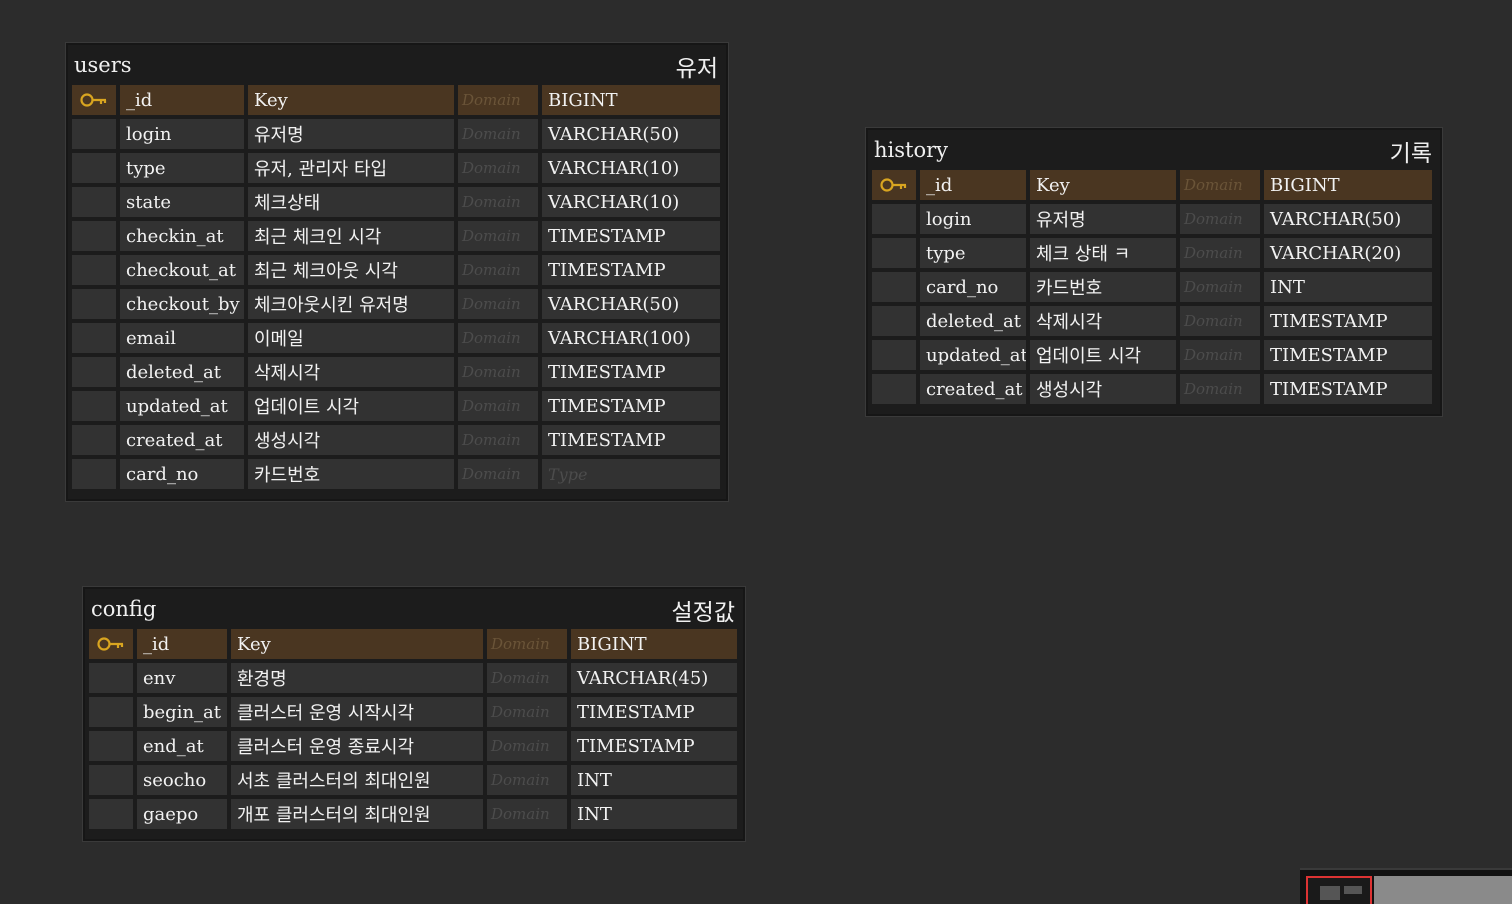 The width and height of the screenshot is (1512, 904). I want to click on column-name: checkout_by, so click(182, 304).